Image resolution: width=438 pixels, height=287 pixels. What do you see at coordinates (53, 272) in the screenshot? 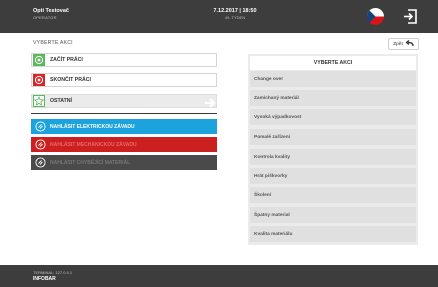
I see `terminal-address: TERMINAL: 127.0.0.1` at bounding box center [53, 272].